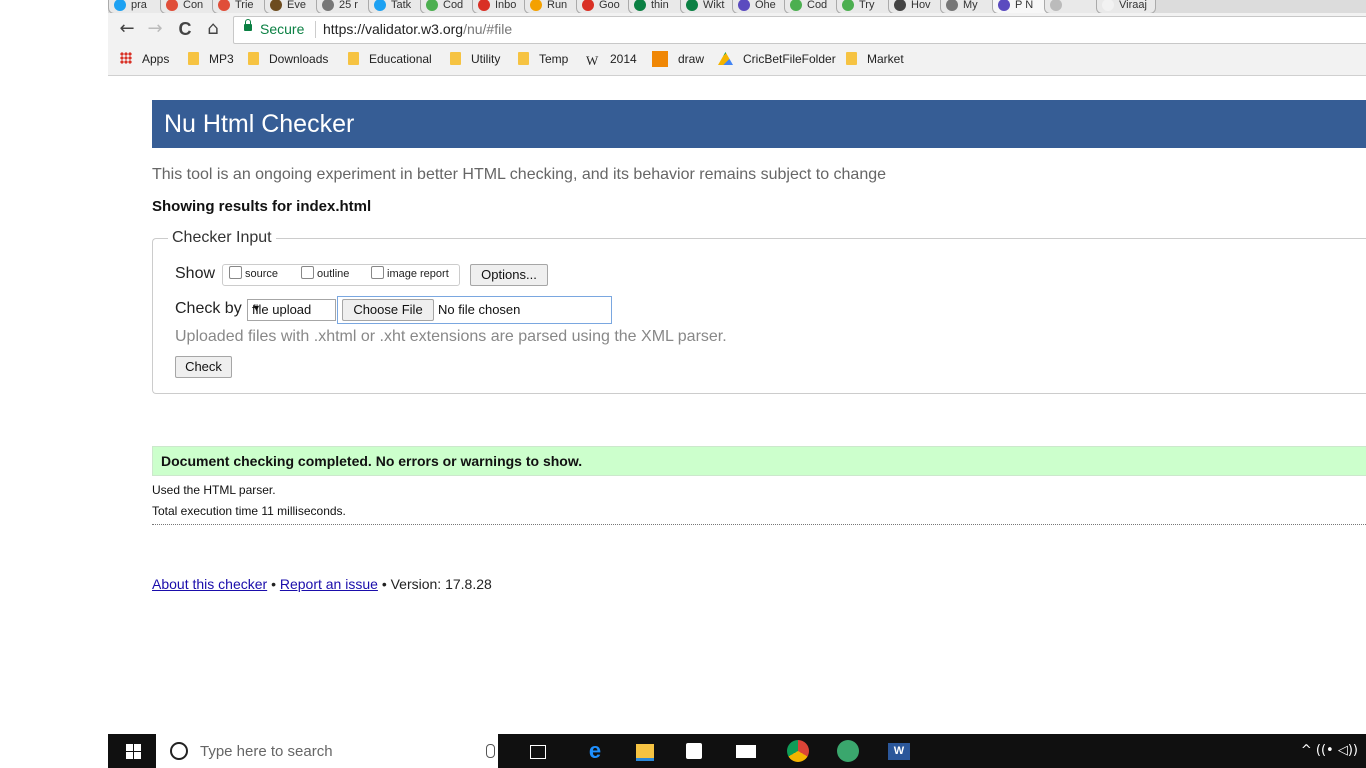  What do you see at coordinates (185, 29) in the screenshot?
I see `reload-button: C` at bounding box center [185, 29].